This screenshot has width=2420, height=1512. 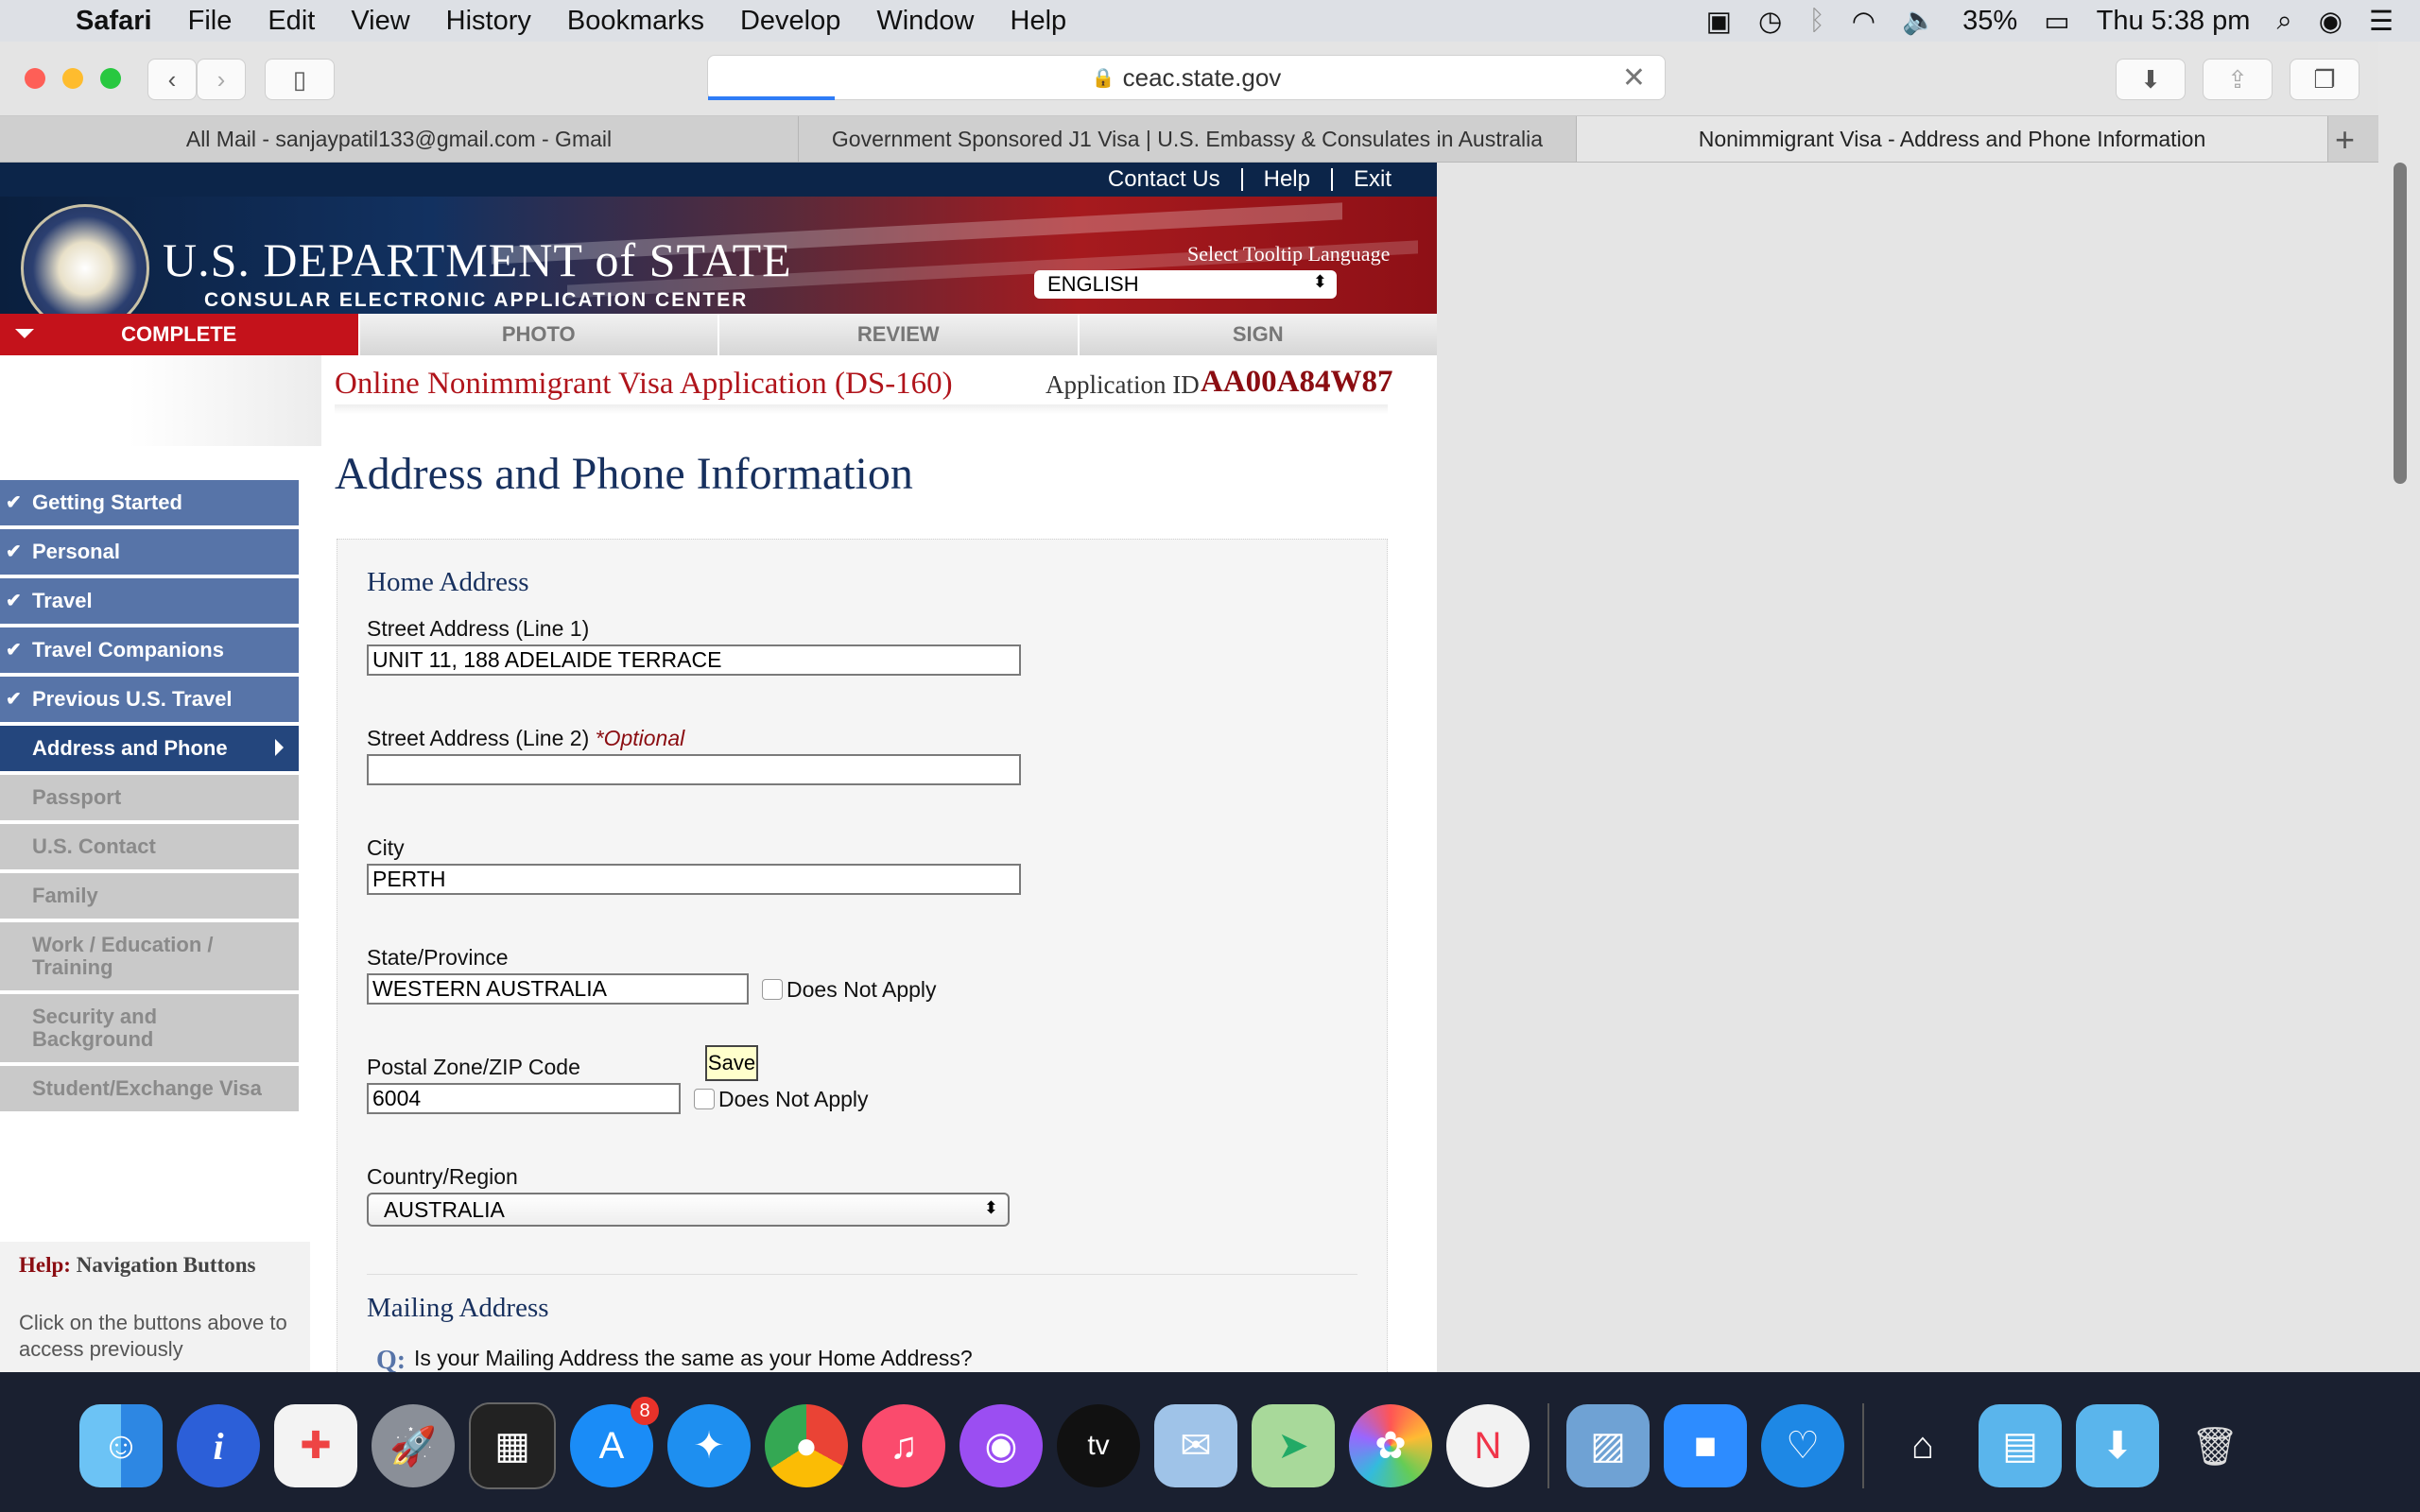 I want to click on chevron-right-icon, so click(x=279, y=747).